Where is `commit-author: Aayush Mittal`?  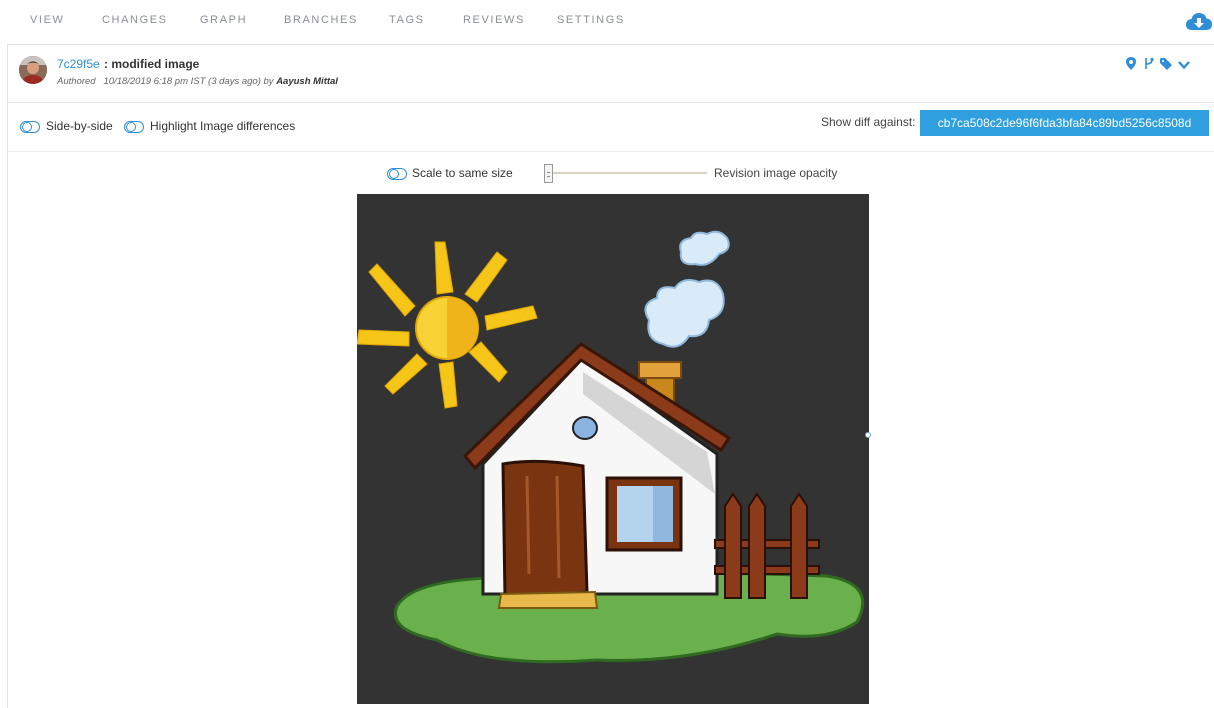 commit-author: Aayush Mittal is located at coordinates (307, 81).